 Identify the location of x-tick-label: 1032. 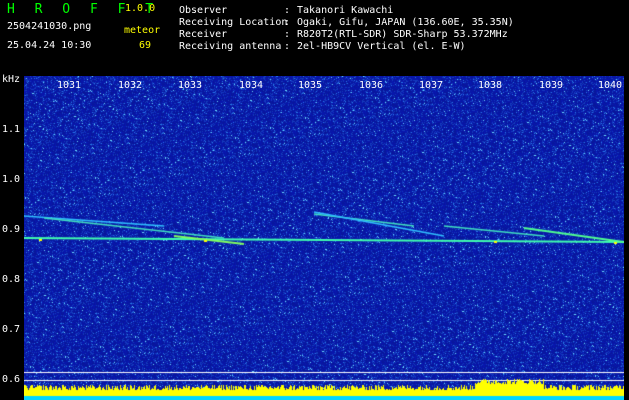
(130, 85).